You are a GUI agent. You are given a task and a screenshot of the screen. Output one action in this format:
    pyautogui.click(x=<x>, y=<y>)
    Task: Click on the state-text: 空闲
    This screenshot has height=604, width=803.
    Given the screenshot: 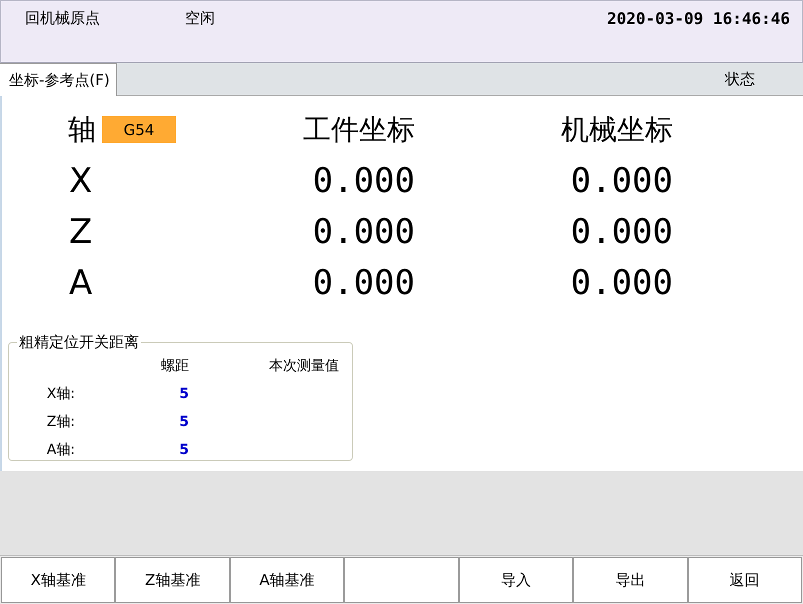 What is the action you would take?
    pyautogui.click(x=200, y=18)
    